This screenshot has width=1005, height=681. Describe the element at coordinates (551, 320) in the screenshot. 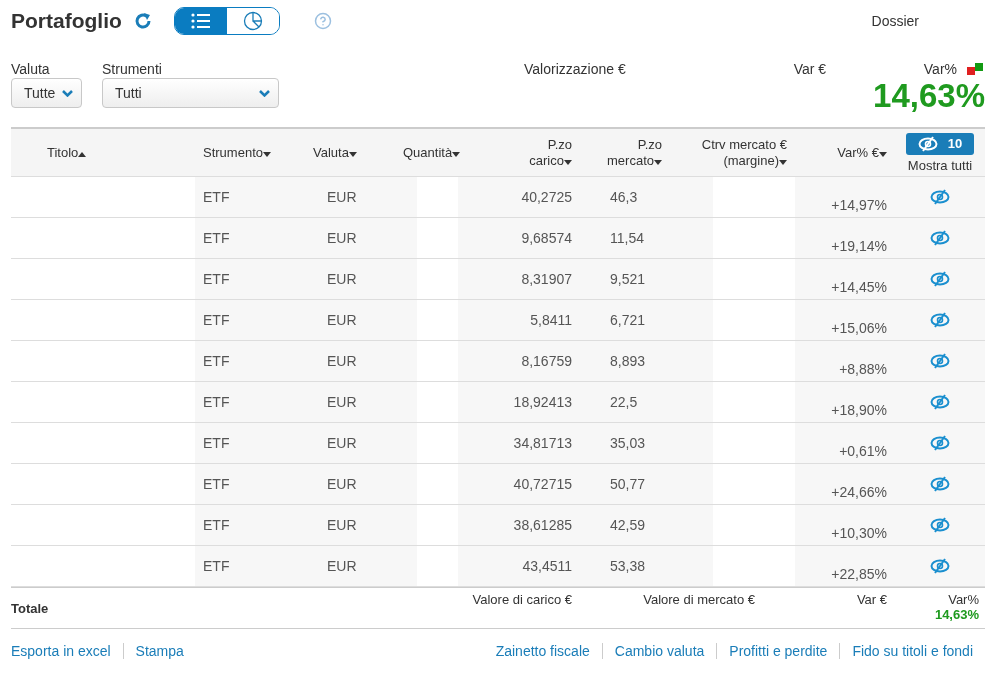

I see `table-cell-text: 5,8411` at that location.